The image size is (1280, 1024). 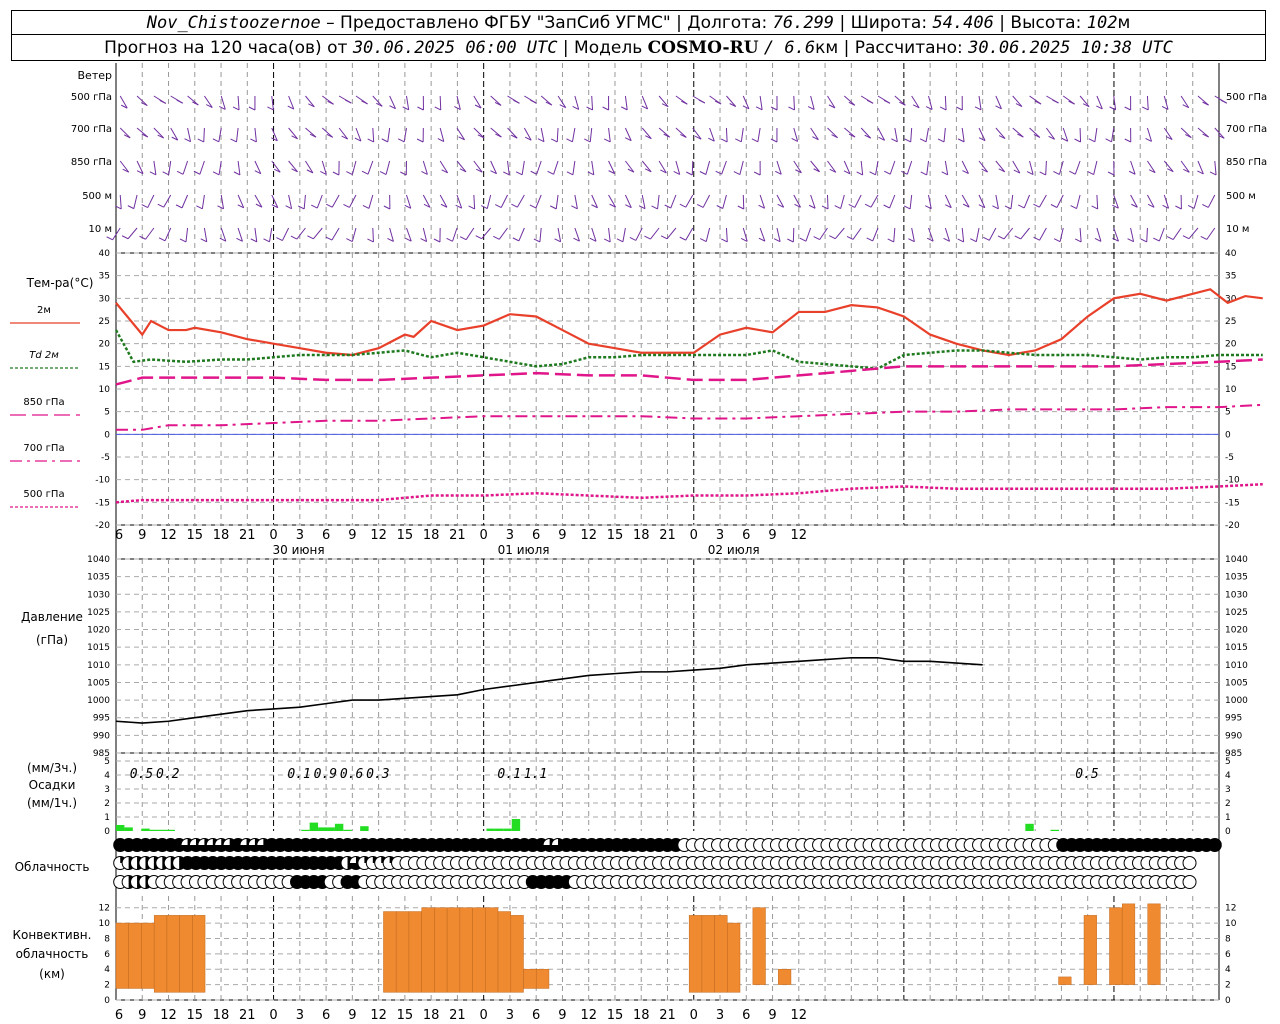 What do you see at coordinates (102, 503) in the screenshot?
I see `temp-tick-left: -15` at bounding box center [102, 503].